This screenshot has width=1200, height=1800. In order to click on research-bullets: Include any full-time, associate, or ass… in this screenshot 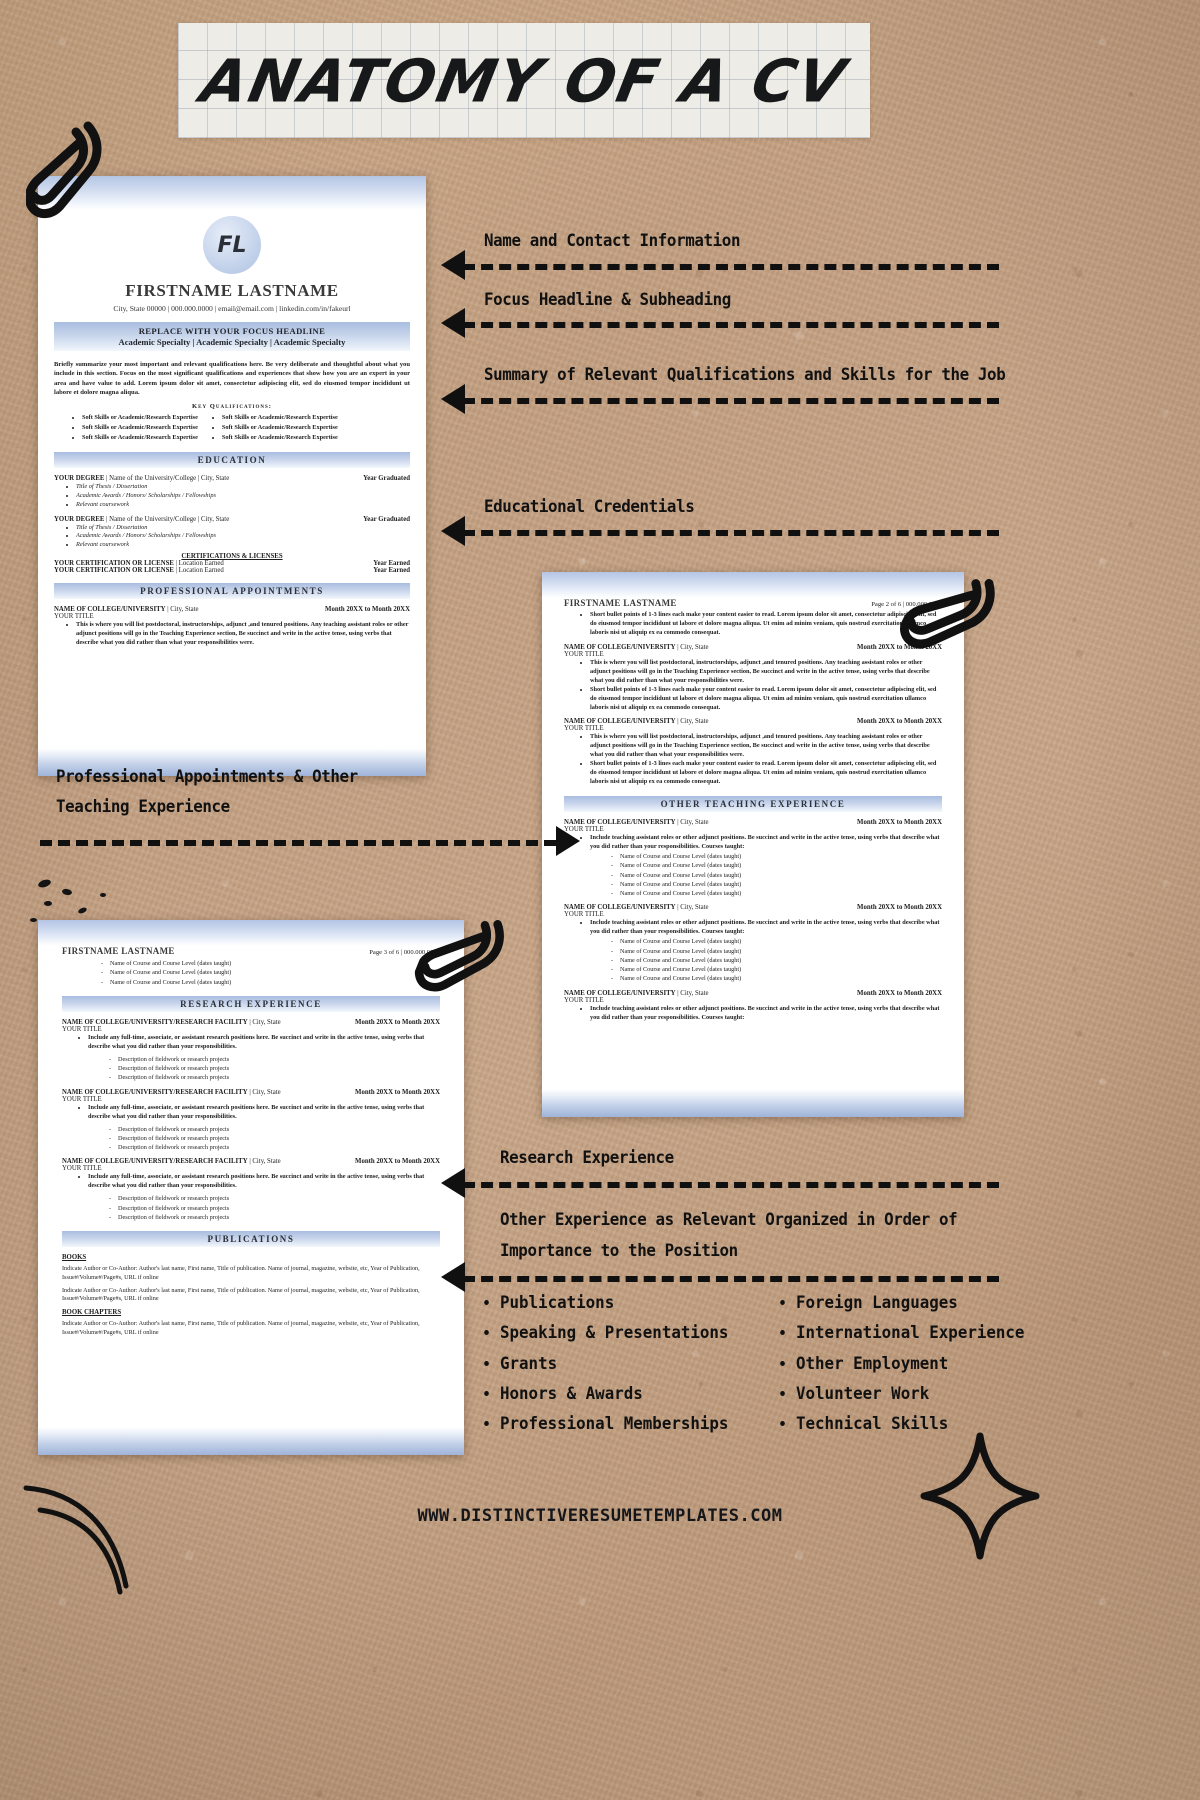, I will do `click(251, 1182)`.